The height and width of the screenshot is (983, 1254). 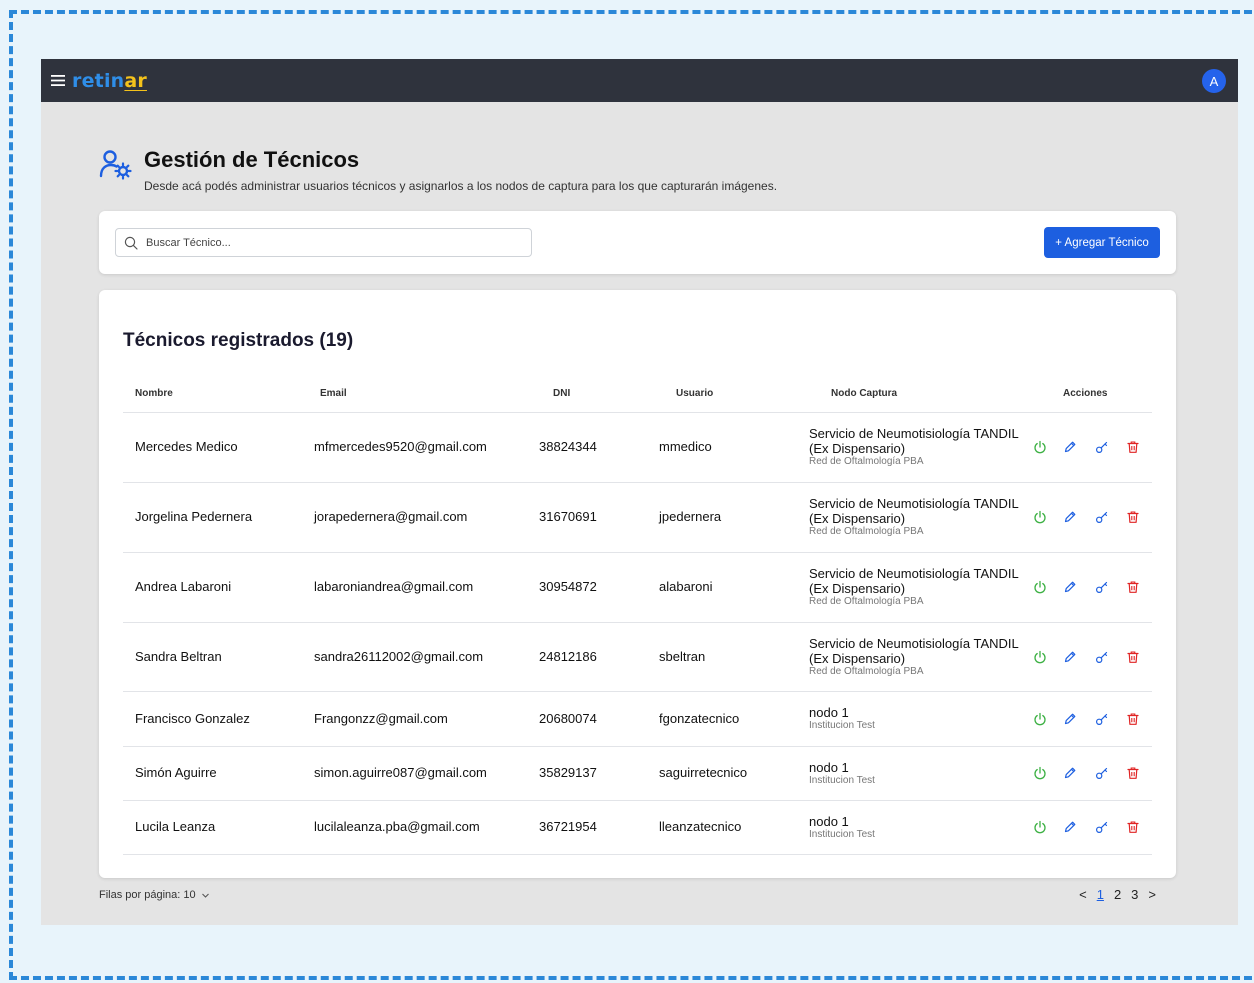 I want to click on technician-username: lleanzatecnico, so click(x=700, y=826).